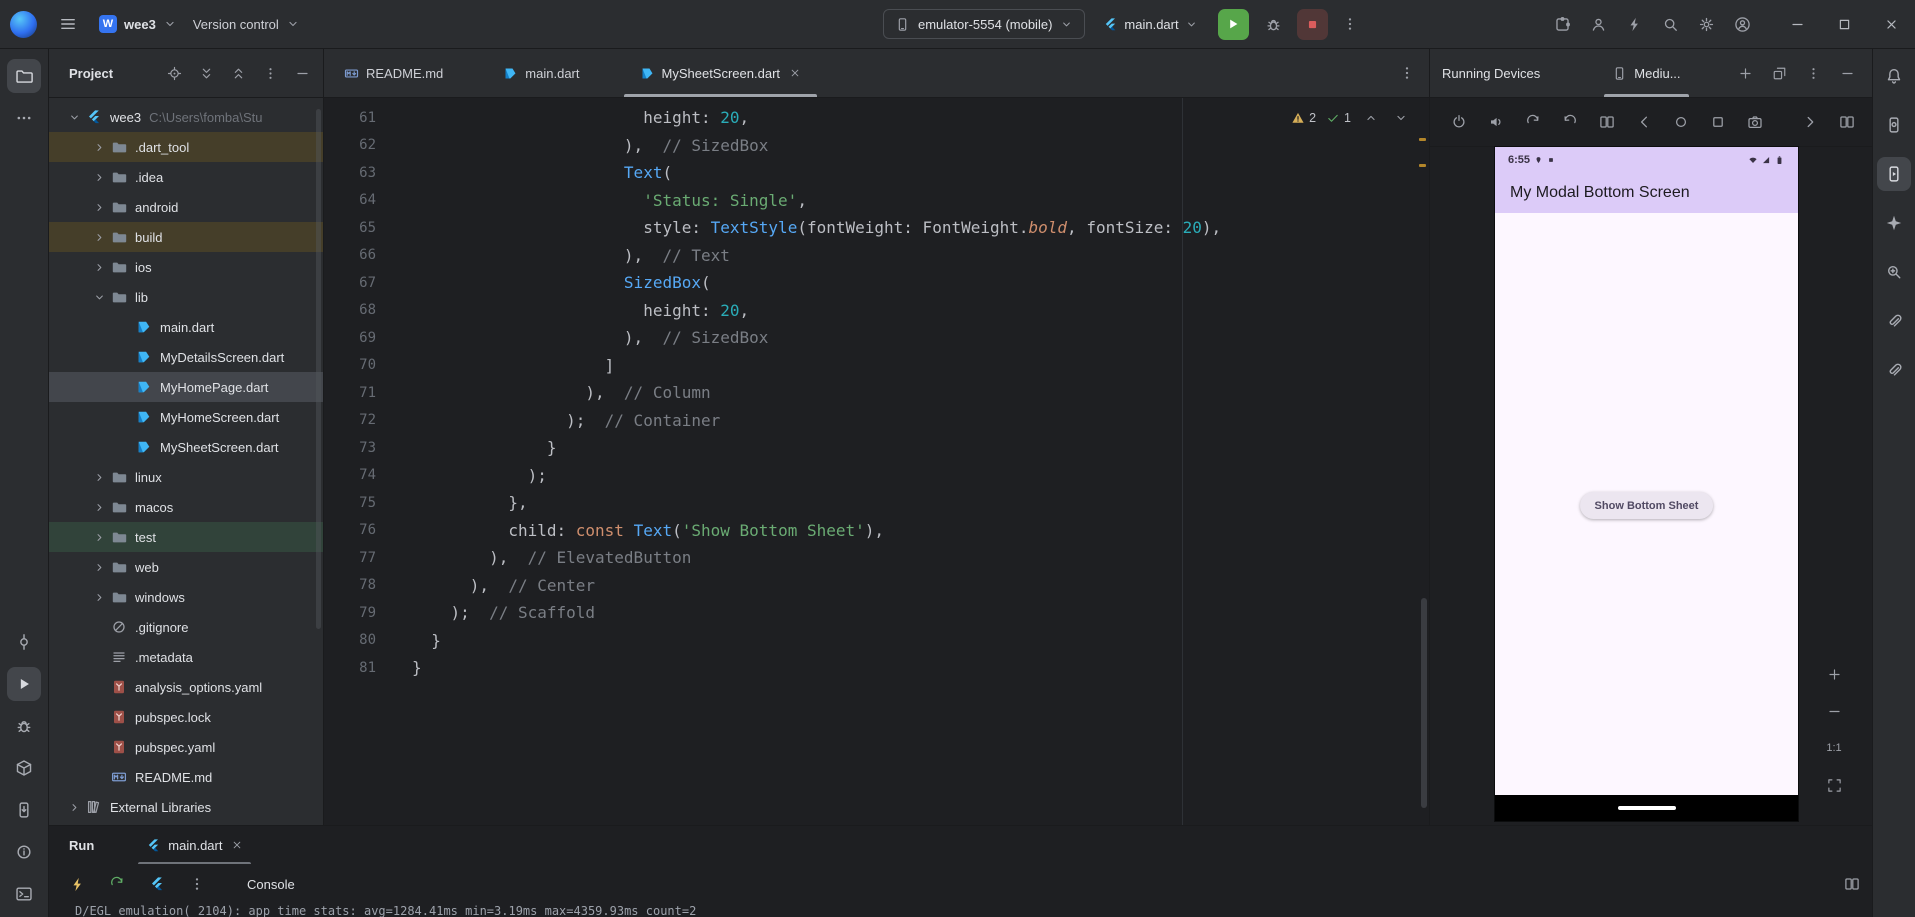 This screenshot has height=917, width=1915. I want to click on editor-scrollbar, so click(1424, 703).